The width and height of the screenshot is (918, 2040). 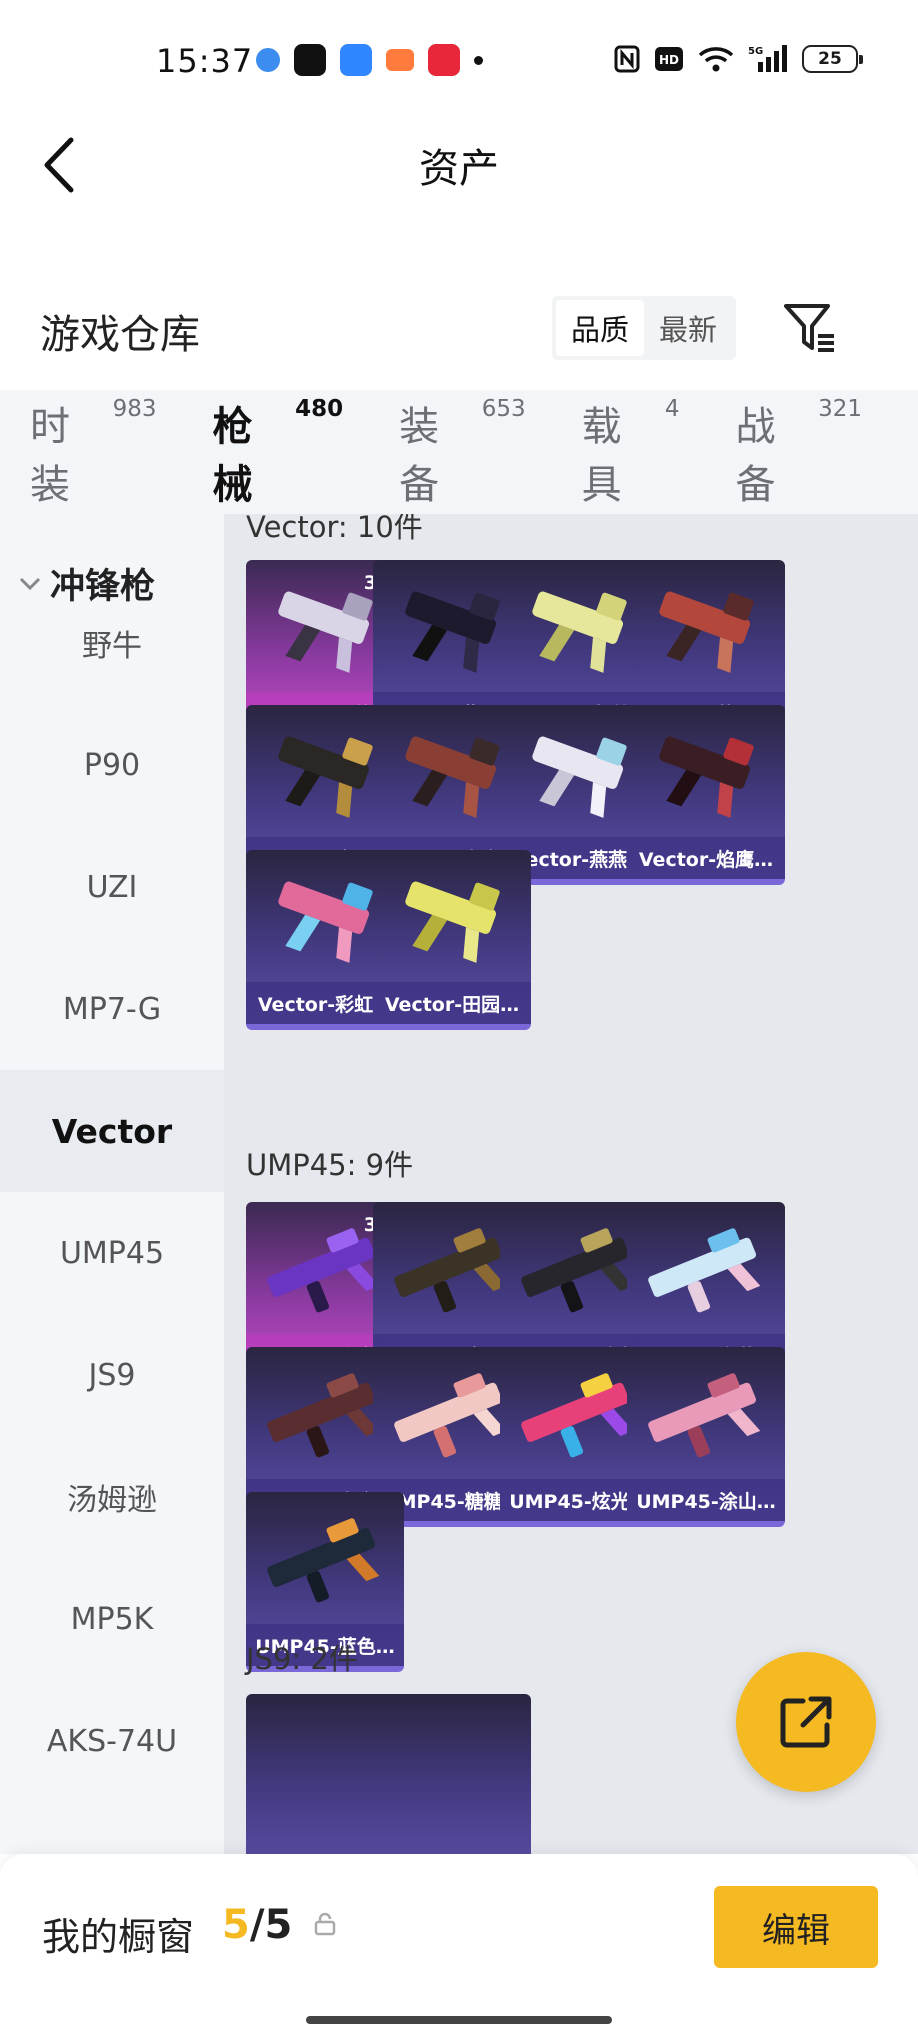 I want to click on sidebar-item-bizon: 野牛, so click(x=112, y=643).